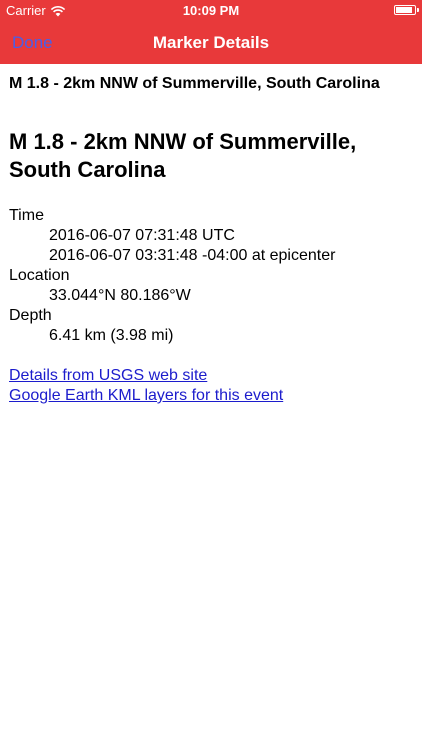 The height and width of the screenshot is (750, 422). Describe the element at coordinates (215, 326) in the screenshot. I see `depth-section: Depth 6.41 km (3.98 mi)` at that location.